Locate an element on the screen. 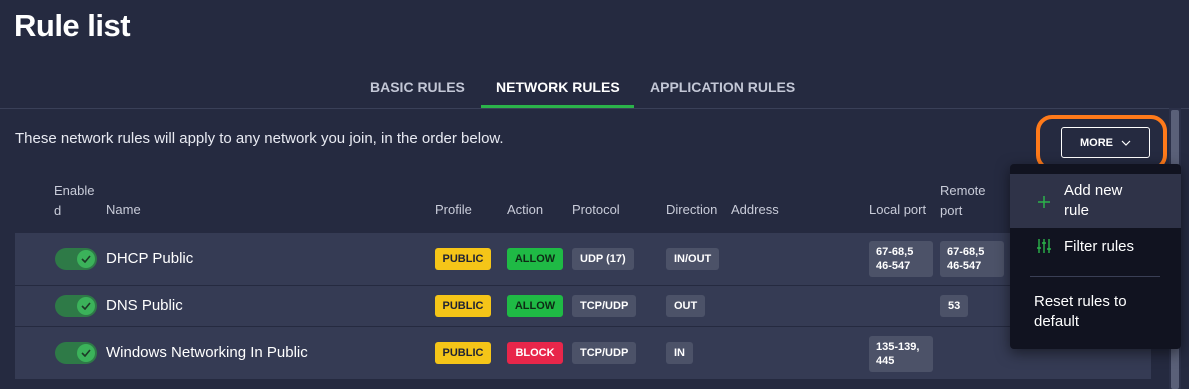 This screenshot has height=389, width=1189. add-new-rule-item: Add new rule is located at coordinates (1095, 201).